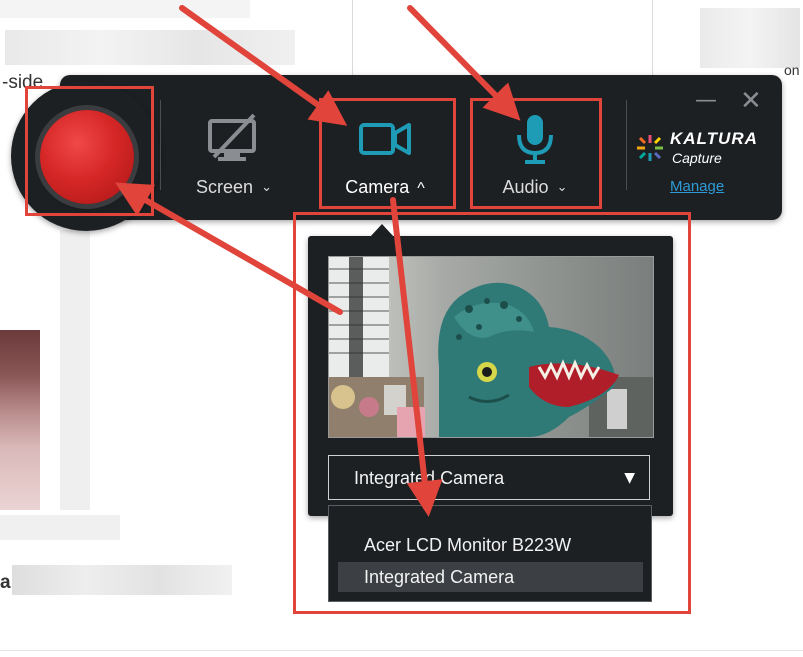 This screenshot has height=657, width=803. I want to click on arrow-to-camera, so click(263, 65).